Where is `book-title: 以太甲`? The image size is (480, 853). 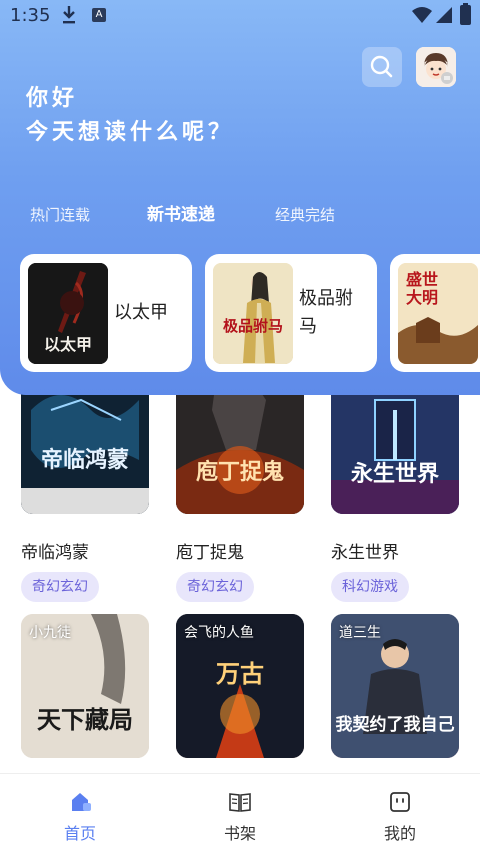 book-title: 以太甲 is located at coordinates (141, 312).